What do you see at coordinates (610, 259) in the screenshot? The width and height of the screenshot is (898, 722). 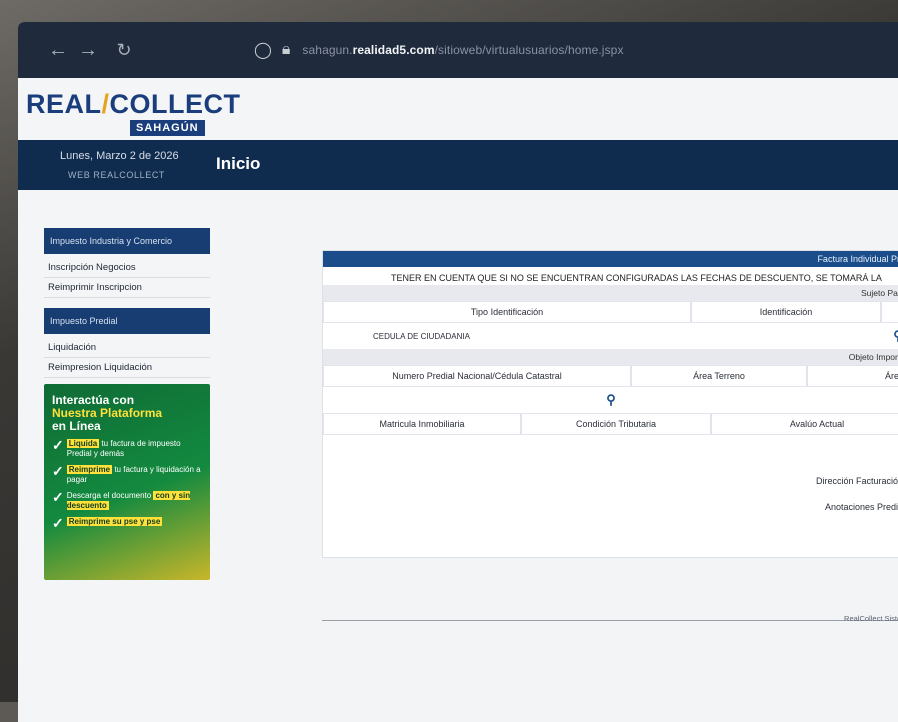 I see `panel-title: Factura Individual Predio` at bounding box center [610, 259].